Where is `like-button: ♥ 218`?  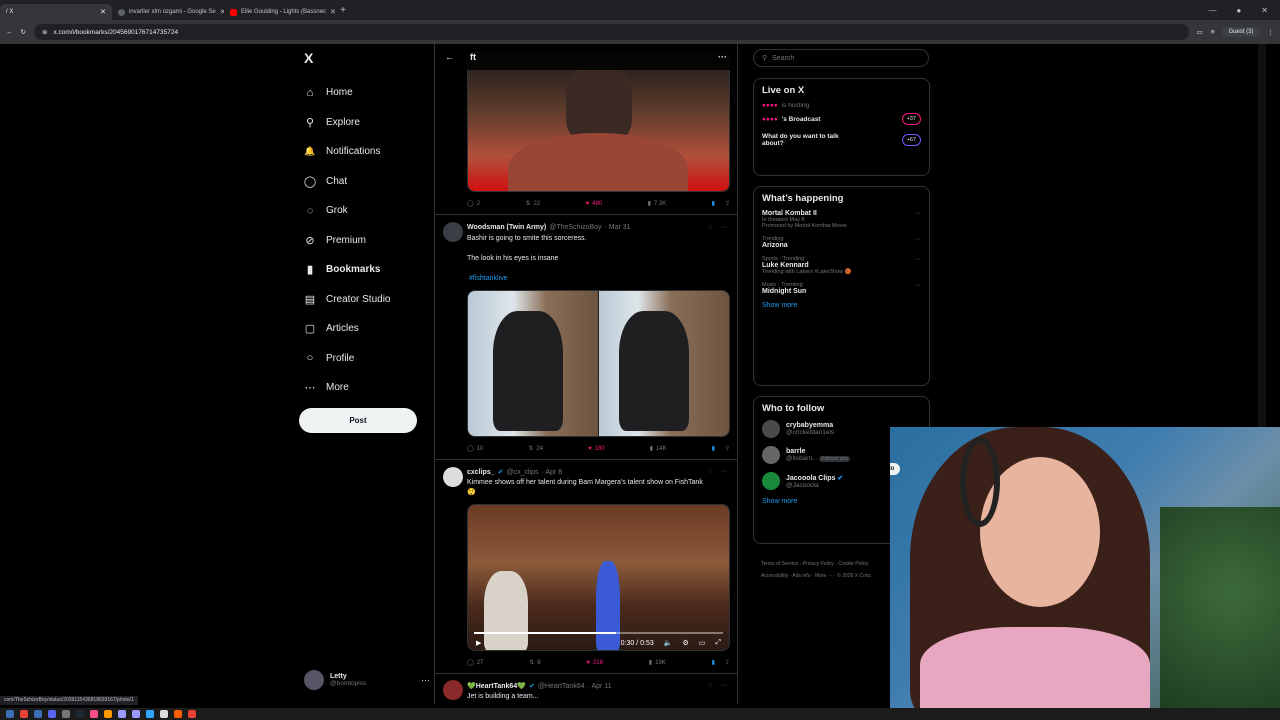
like-button: ♥ 218 is located at coordinates (594, 662).